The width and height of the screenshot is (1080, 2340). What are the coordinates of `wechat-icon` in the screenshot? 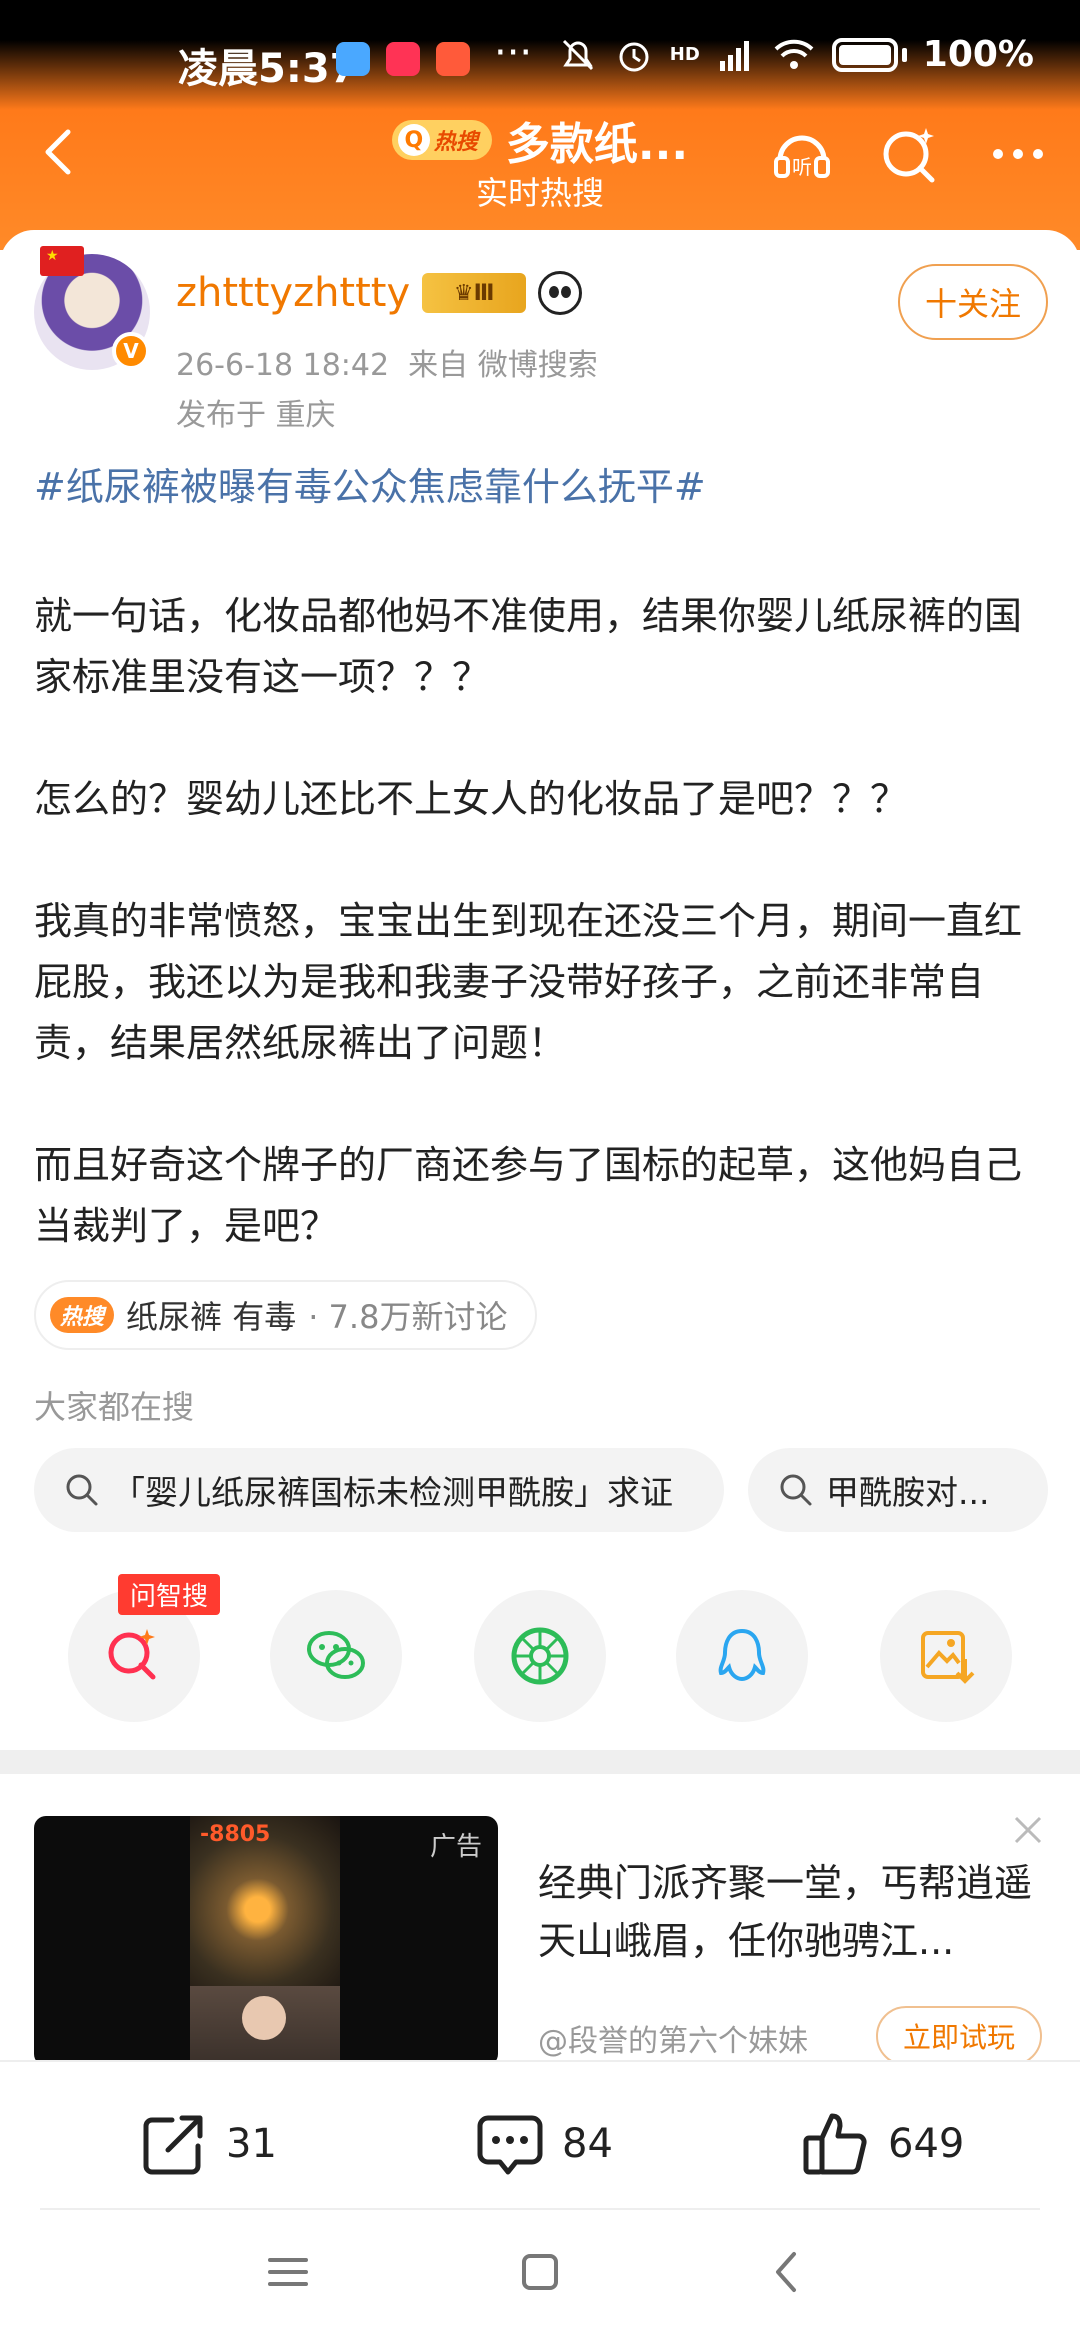 It's located at (336, 1655).